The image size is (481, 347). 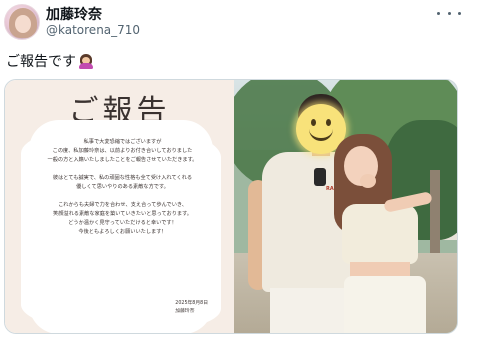 I want to click on letter-line: 笑顔溢れる素敵な家庭を築いていきたいと思っております。, so click(x=122, y=214).